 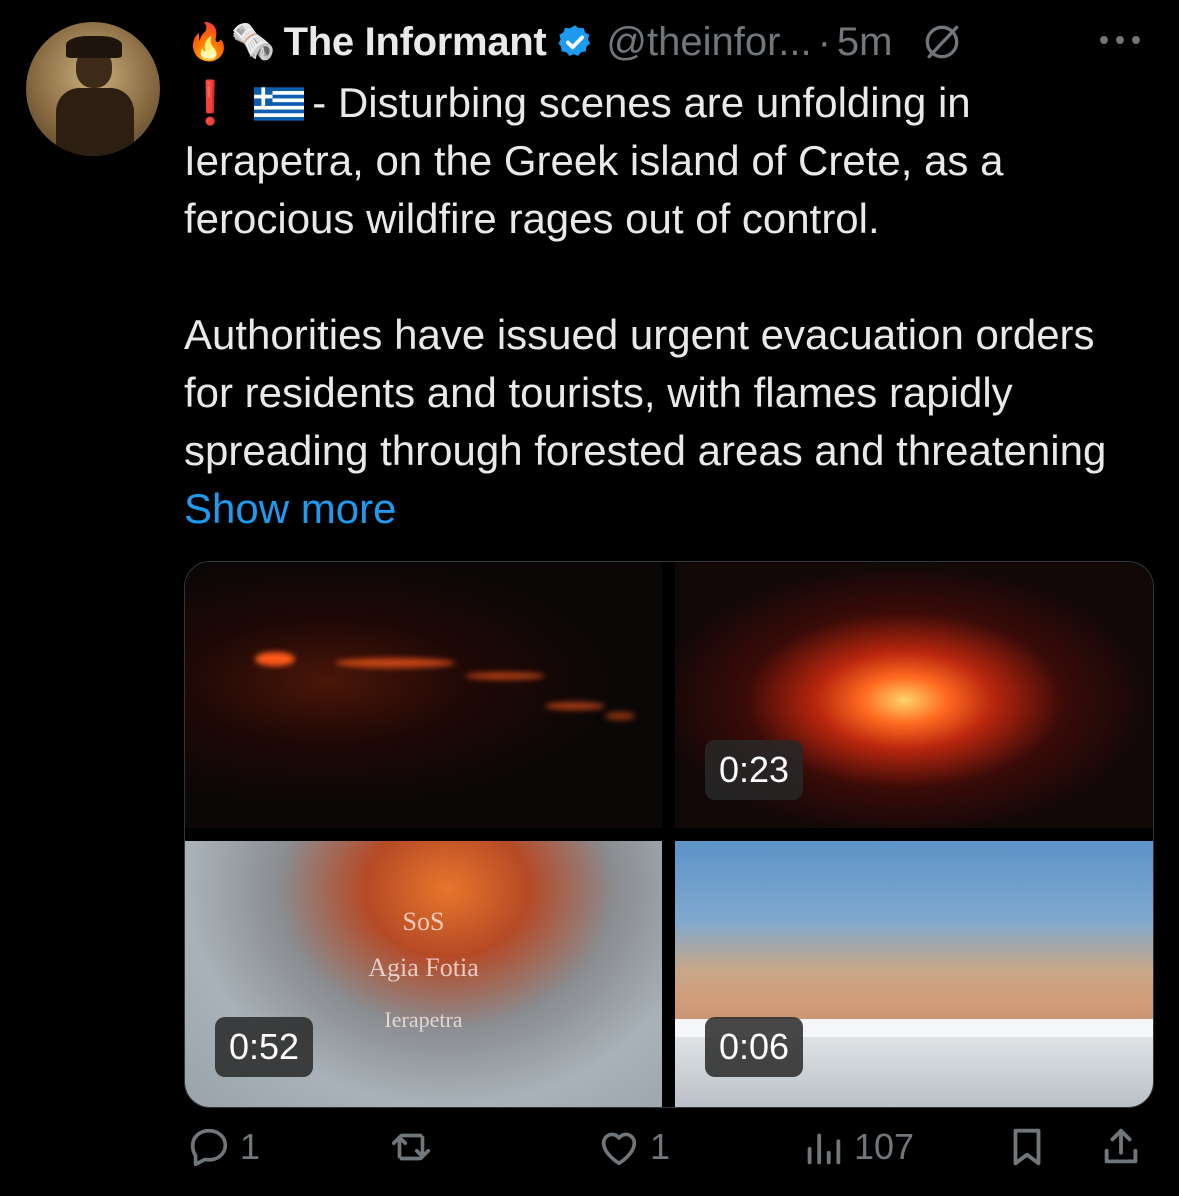 What do you see at coordinates (415, 42) in the screenshot?
I see `author-name: The Informant` at bounding box center [415, 42].